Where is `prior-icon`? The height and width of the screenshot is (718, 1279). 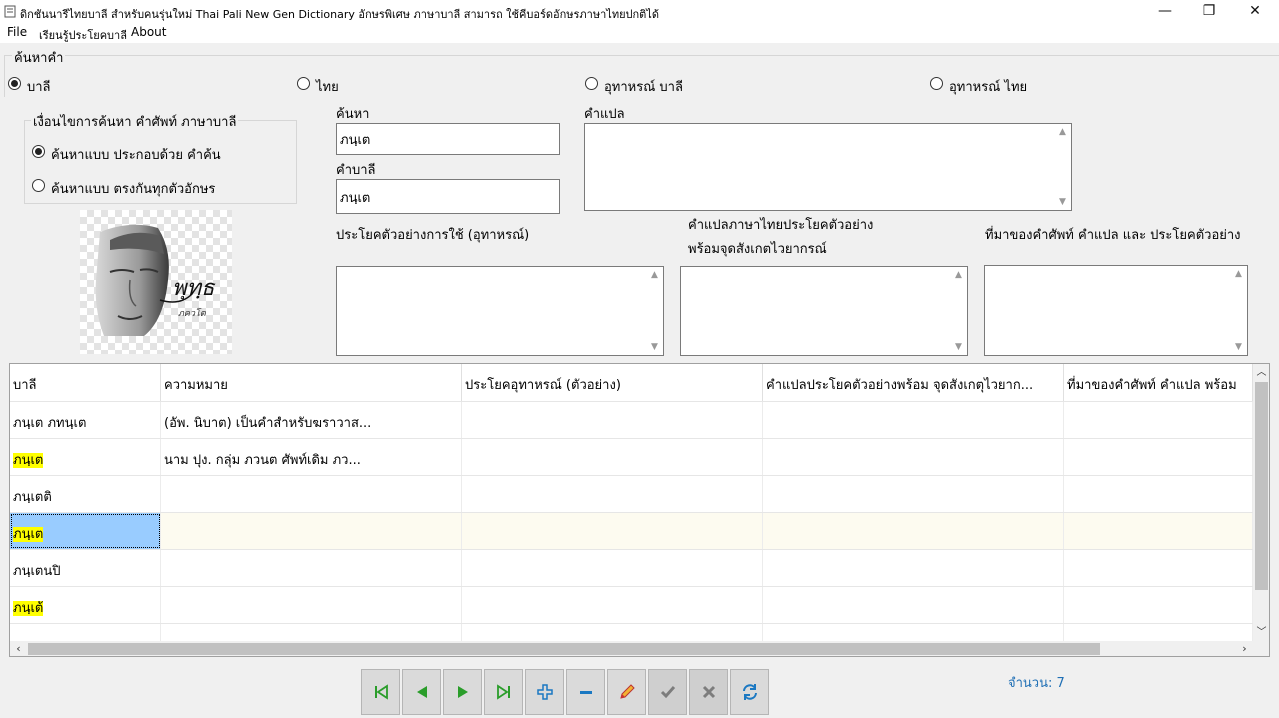
prior-icon is located at coordinates (422, 692).